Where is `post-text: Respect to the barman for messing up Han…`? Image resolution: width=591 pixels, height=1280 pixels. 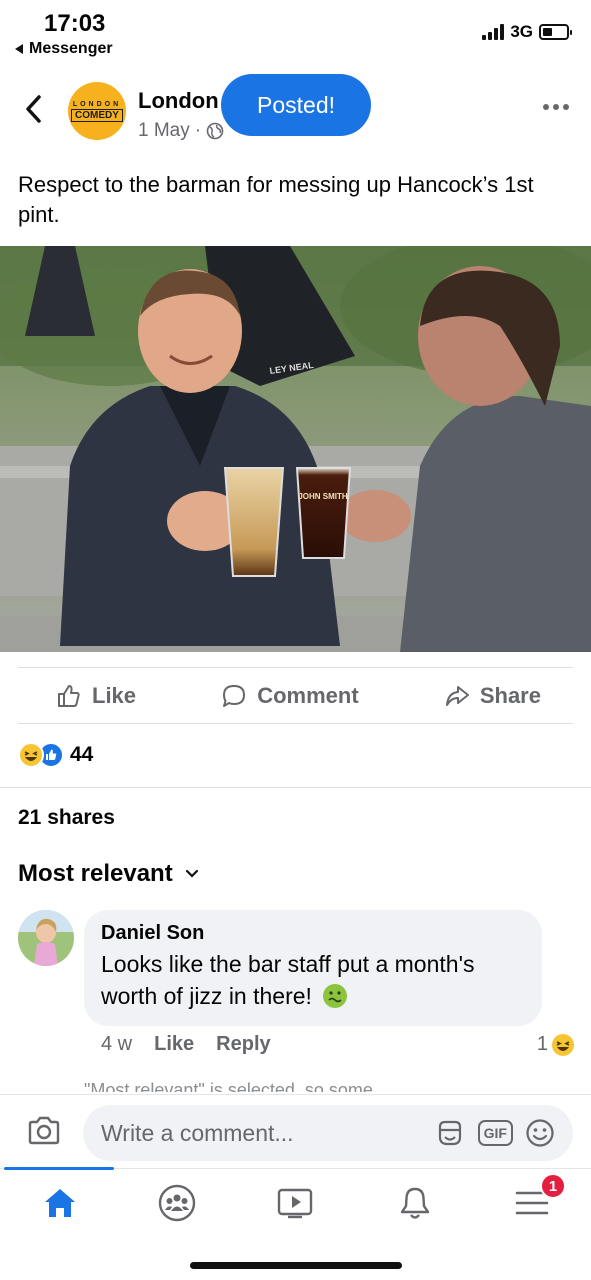
post-text: Respect to the barman for messing up Han… is located at coordinates (276, 199).